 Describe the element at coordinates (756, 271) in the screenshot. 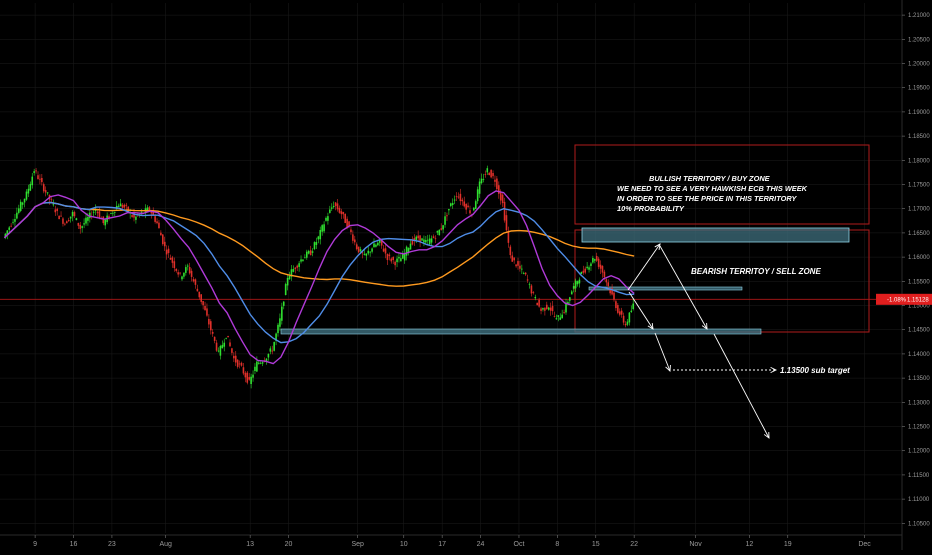

I see `bearish-annotation: BEARISH TERRITOY / SELL ZONE` at that location.